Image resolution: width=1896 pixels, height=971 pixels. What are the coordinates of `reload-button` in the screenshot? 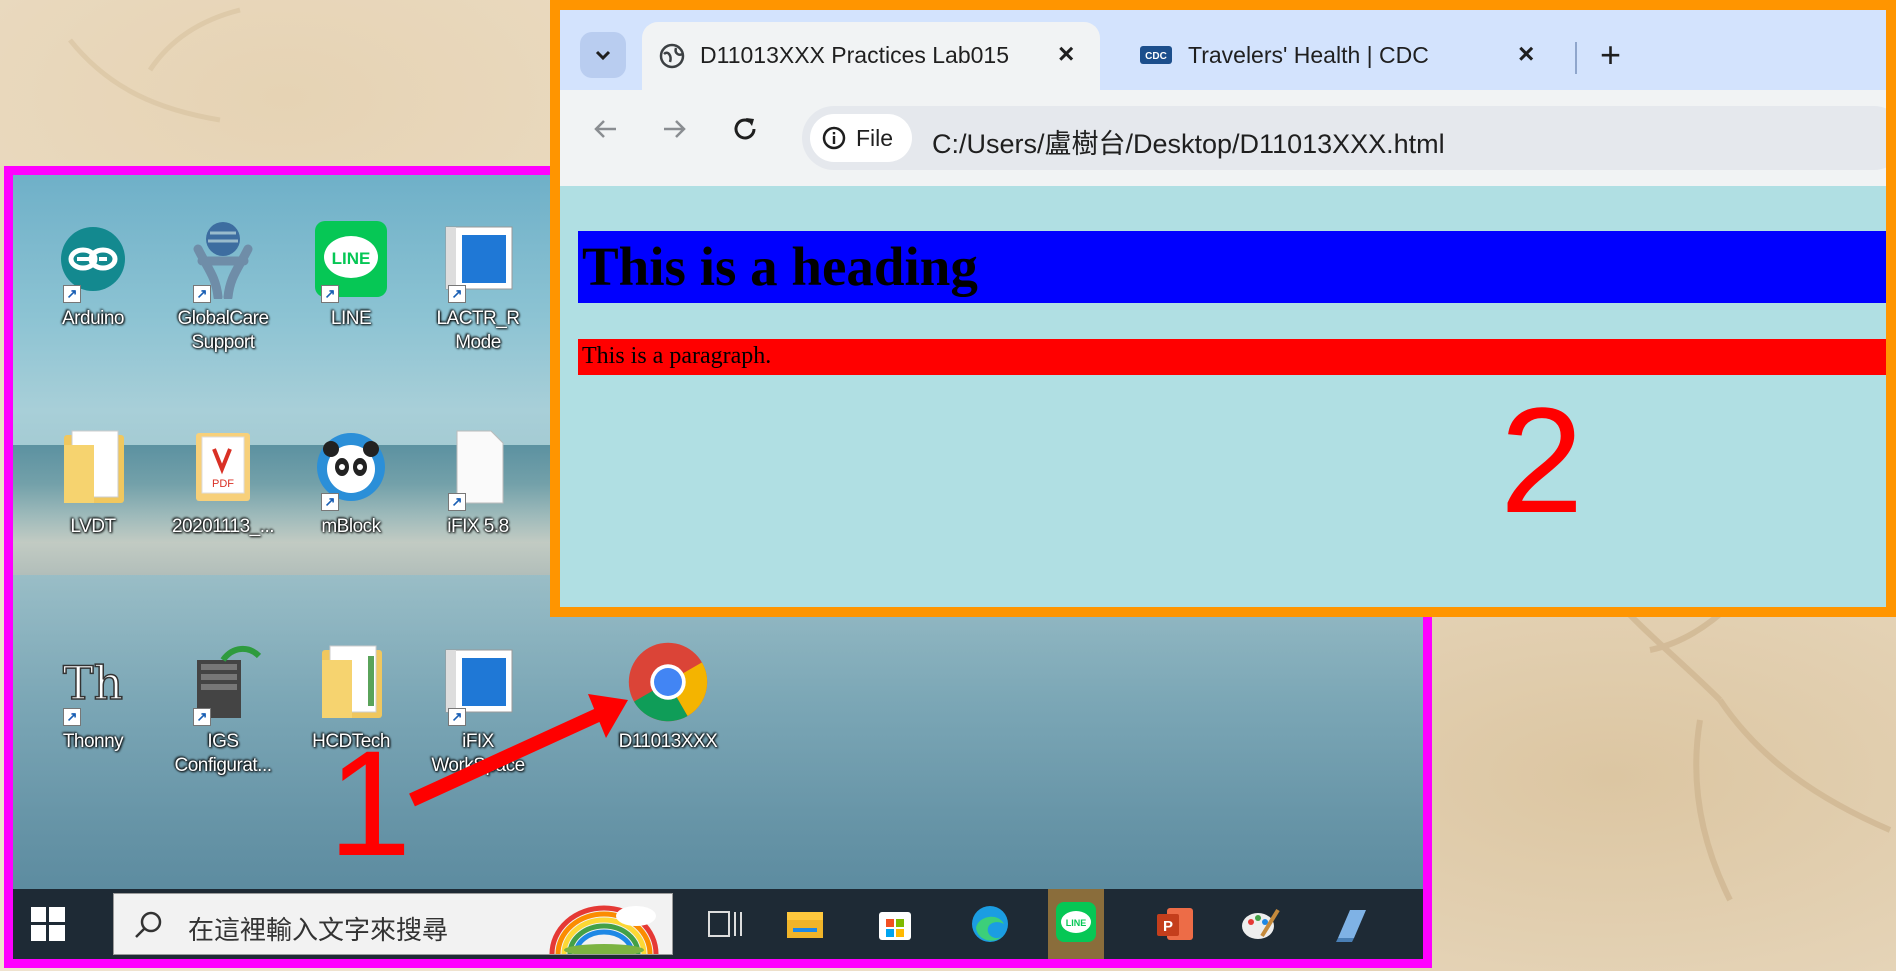 It's located at (745, 133).